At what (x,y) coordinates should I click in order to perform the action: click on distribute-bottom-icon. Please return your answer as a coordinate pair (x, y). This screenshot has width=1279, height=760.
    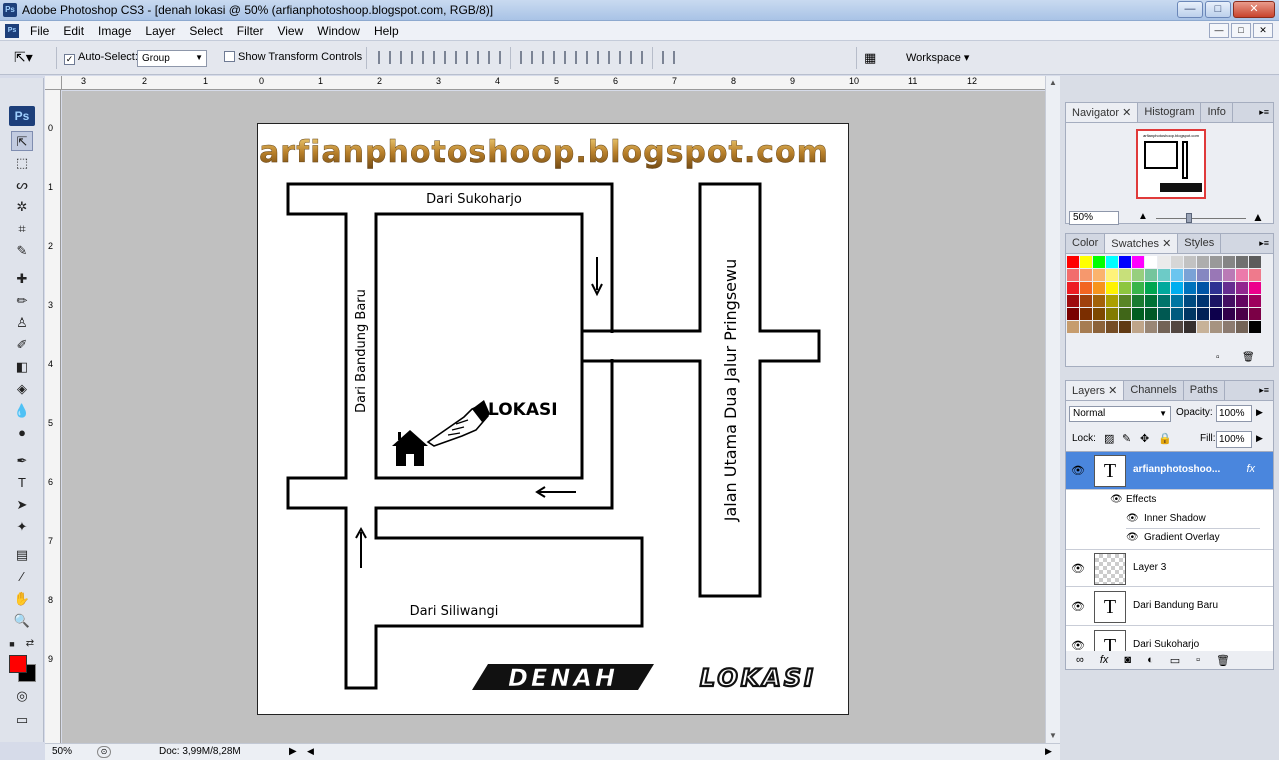
    Looking at the image, I should click on (570, 57).